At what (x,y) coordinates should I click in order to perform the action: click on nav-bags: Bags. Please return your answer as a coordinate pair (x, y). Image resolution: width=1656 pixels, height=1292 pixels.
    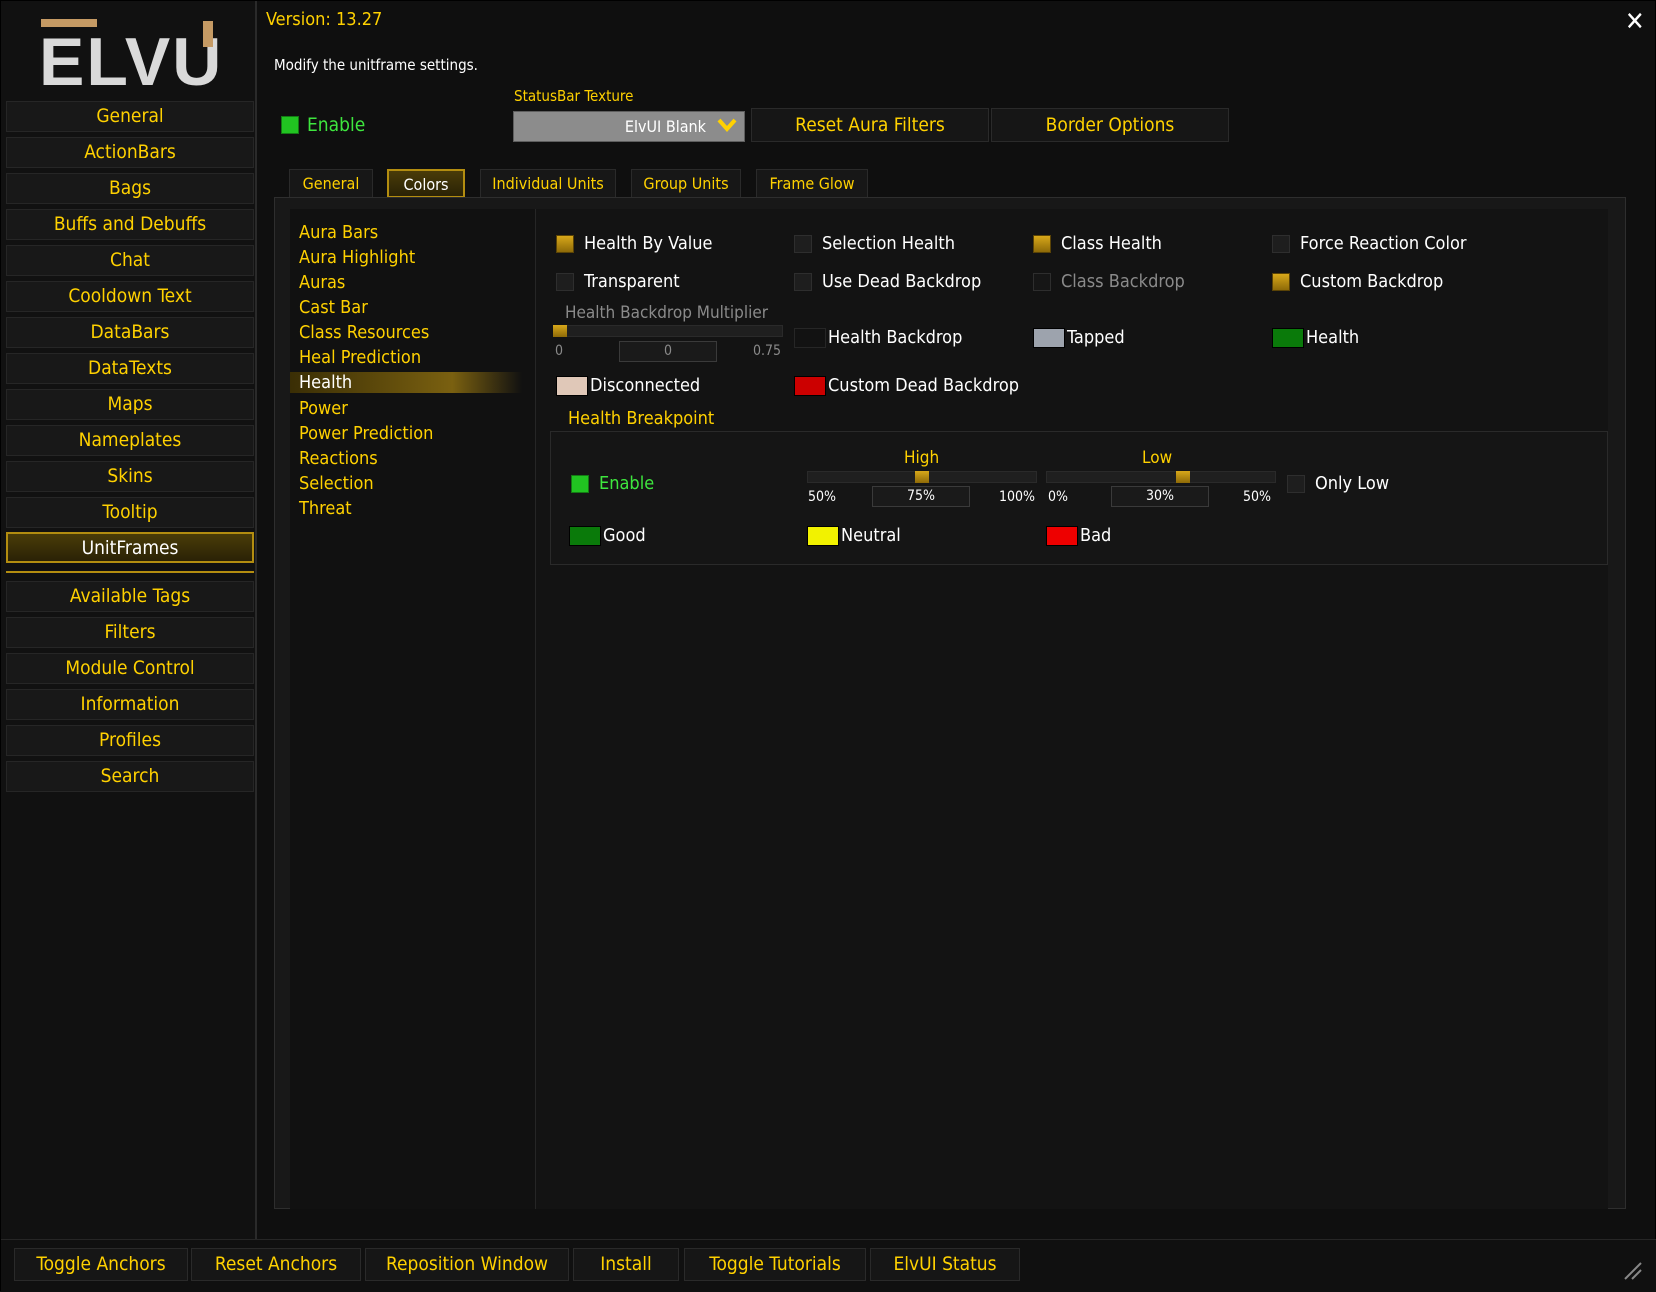
    Looking at the image, I should click on (130, 188).